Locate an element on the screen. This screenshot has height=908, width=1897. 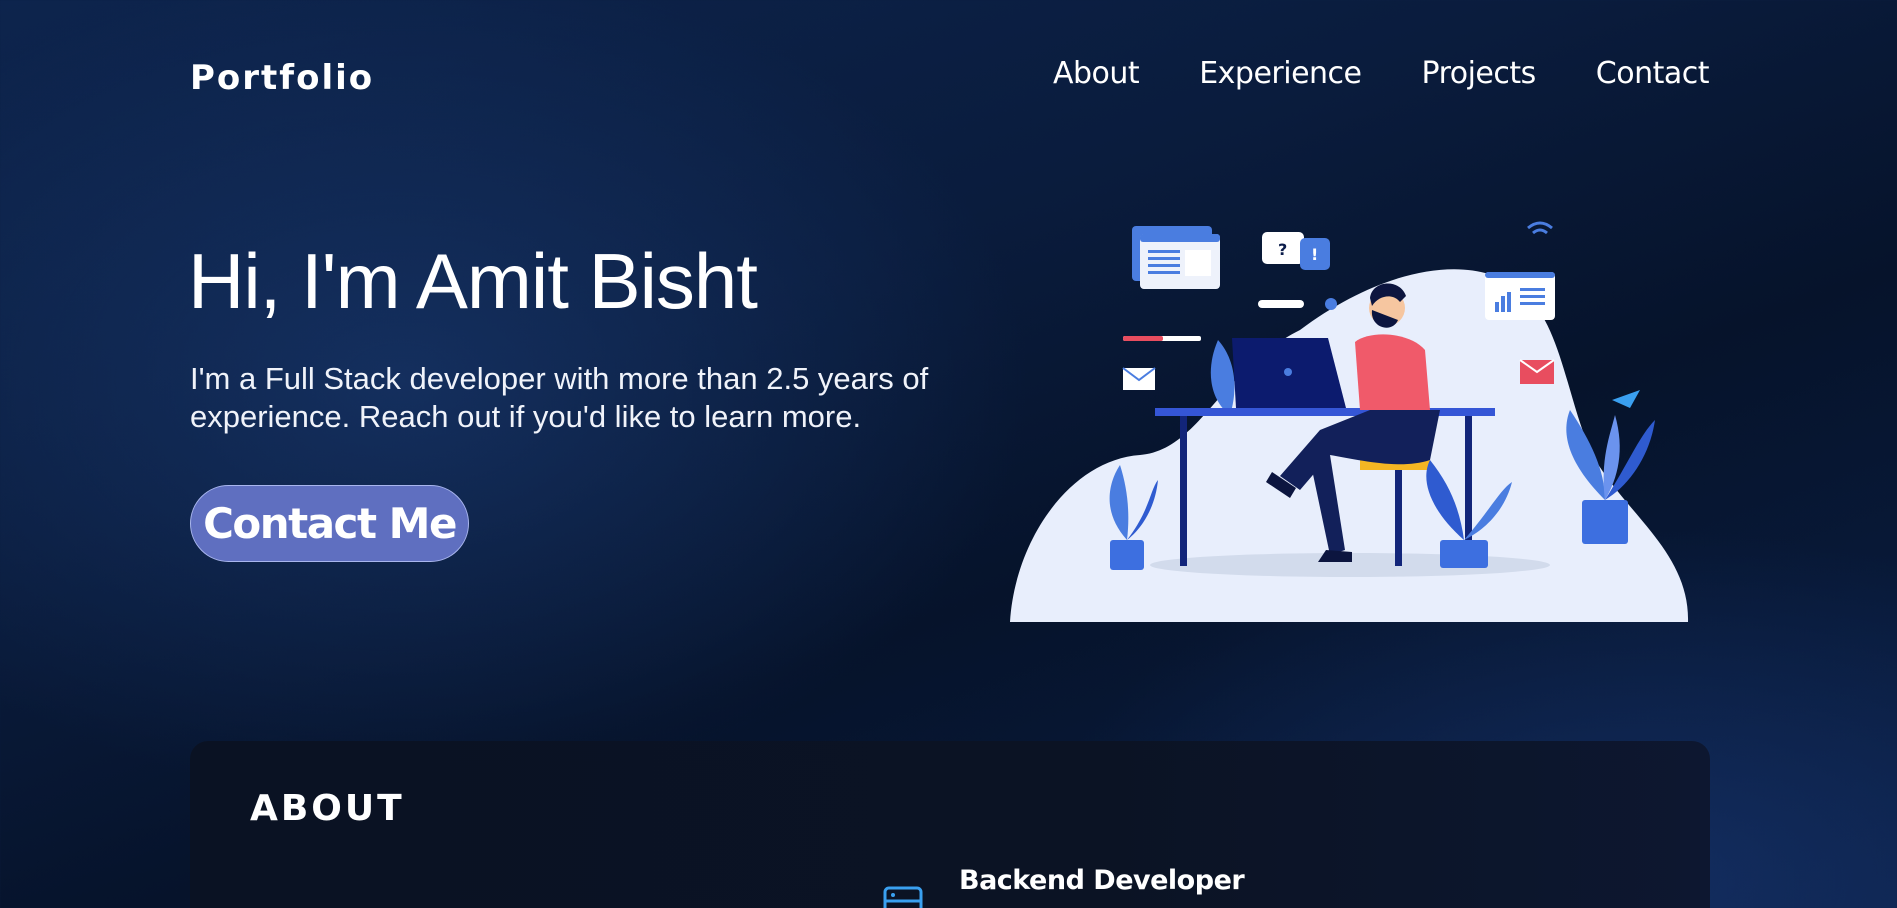
nav-links: About Experience Projects Contact is located at coordinates (1381, 73).